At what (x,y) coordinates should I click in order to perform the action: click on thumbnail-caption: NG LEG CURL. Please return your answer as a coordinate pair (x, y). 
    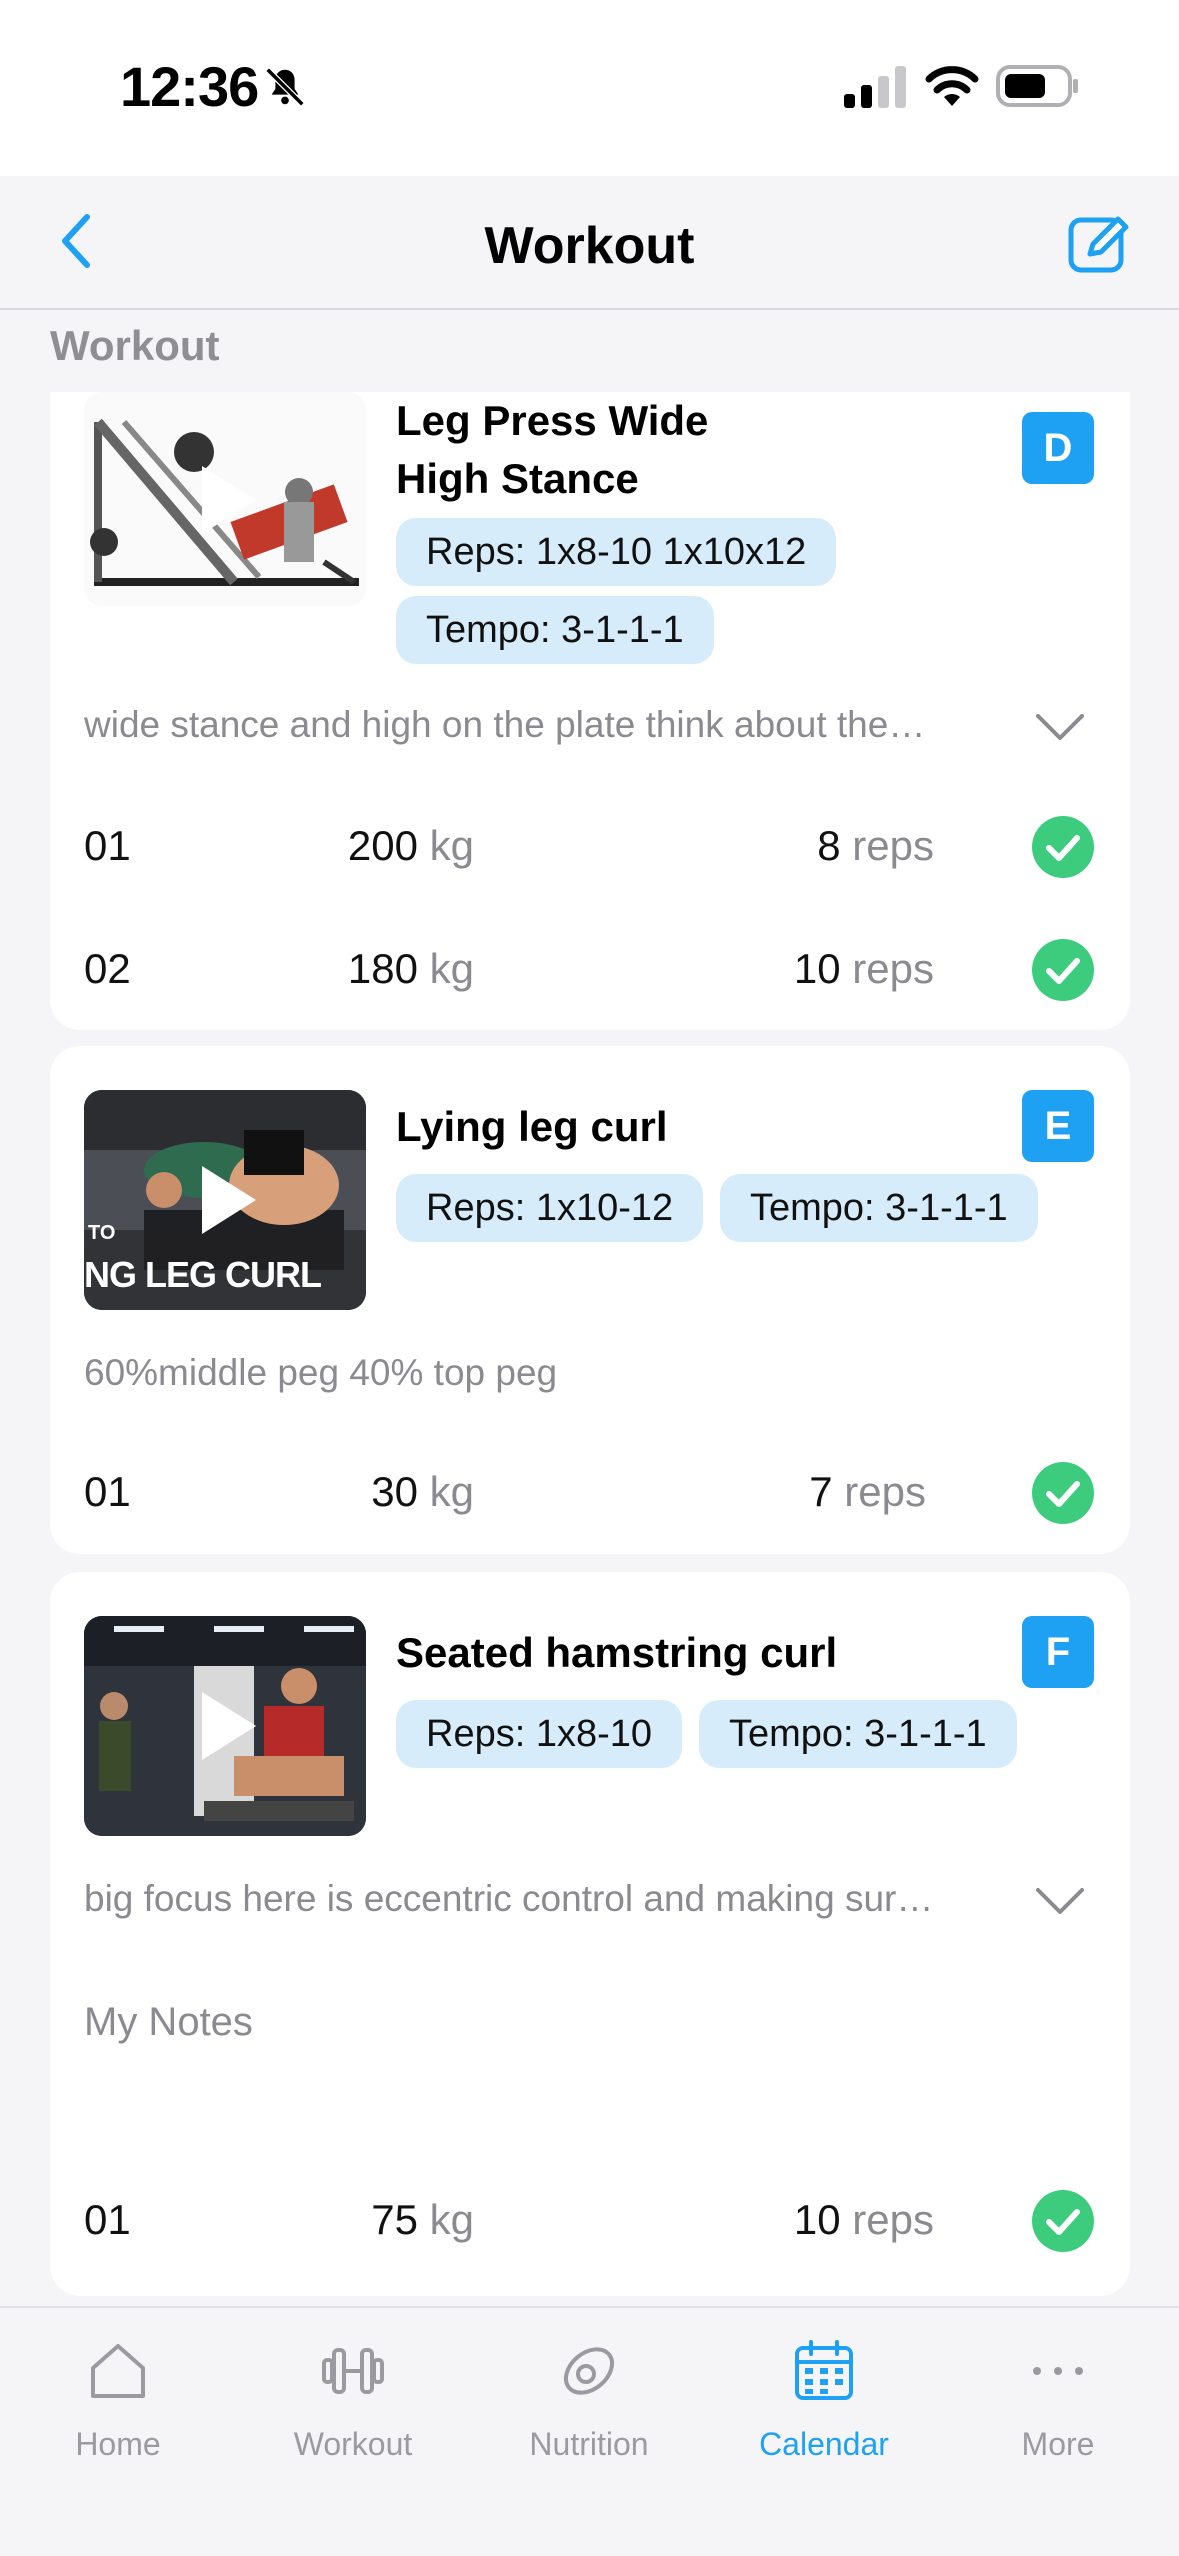
    Looking at the image, I should click on (203, 1274).